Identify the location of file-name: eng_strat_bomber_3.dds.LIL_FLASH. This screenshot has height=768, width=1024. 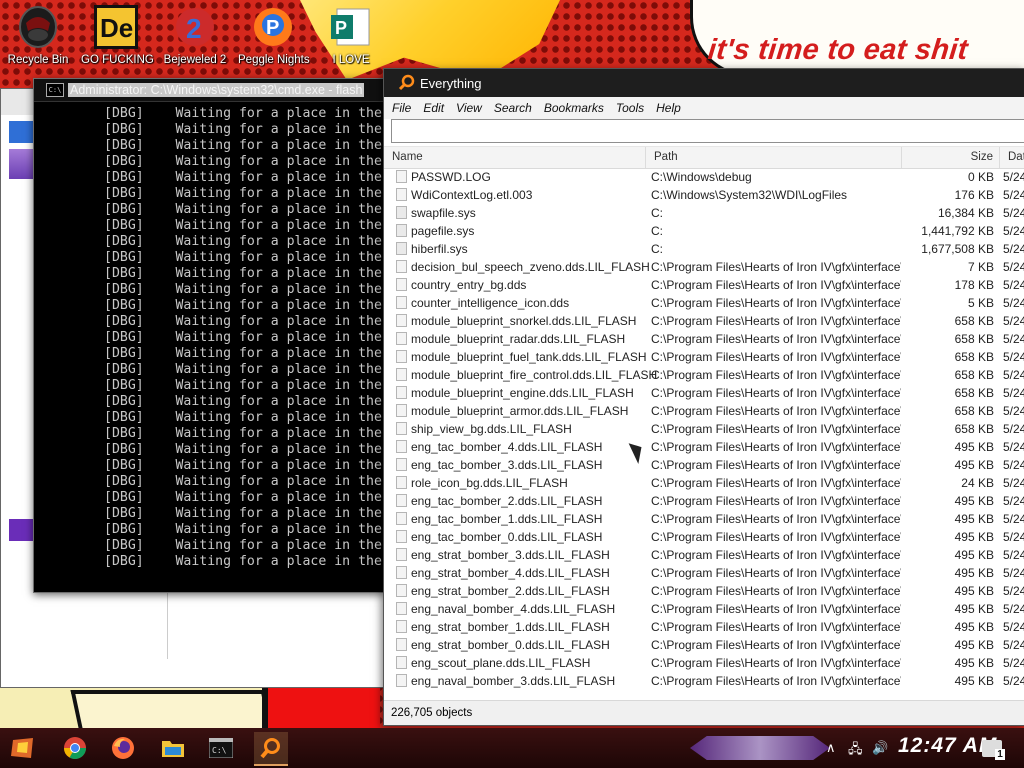
(510, 555).